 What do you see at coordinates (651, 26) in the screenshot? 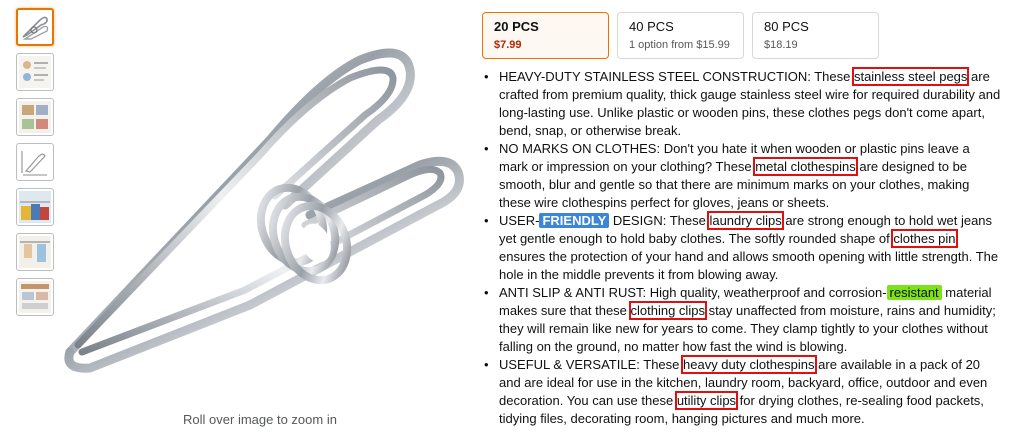
I see `variation-name: 40 PCS` at bounding box center [651, 26].